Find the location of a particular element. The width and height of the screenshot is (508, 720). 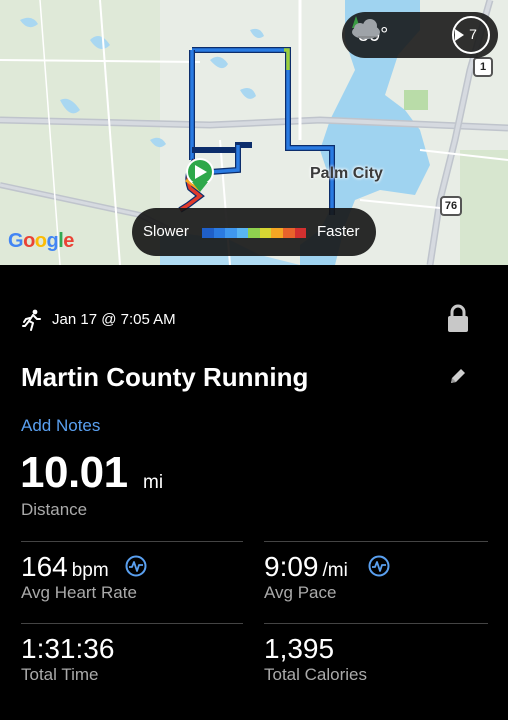

cloudy-night-icon is located at coordinates (366, 27).